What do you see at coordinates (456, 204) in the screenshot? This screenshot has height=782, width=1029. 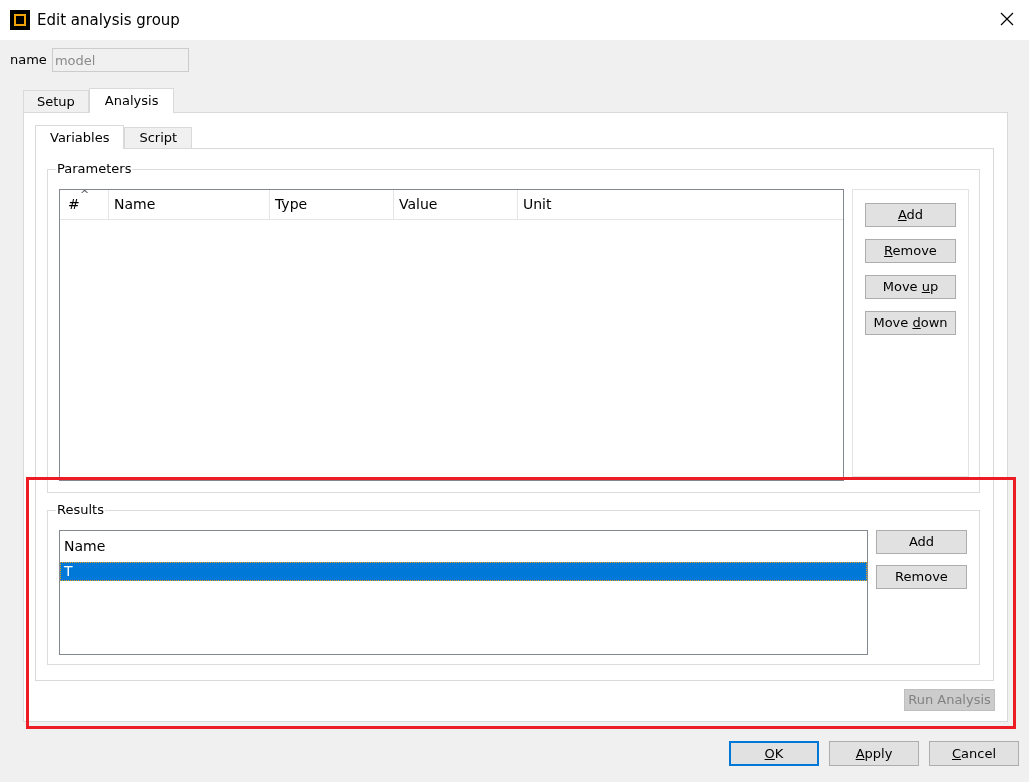 I see `column-header: Value` at bounding box center [456, 204].